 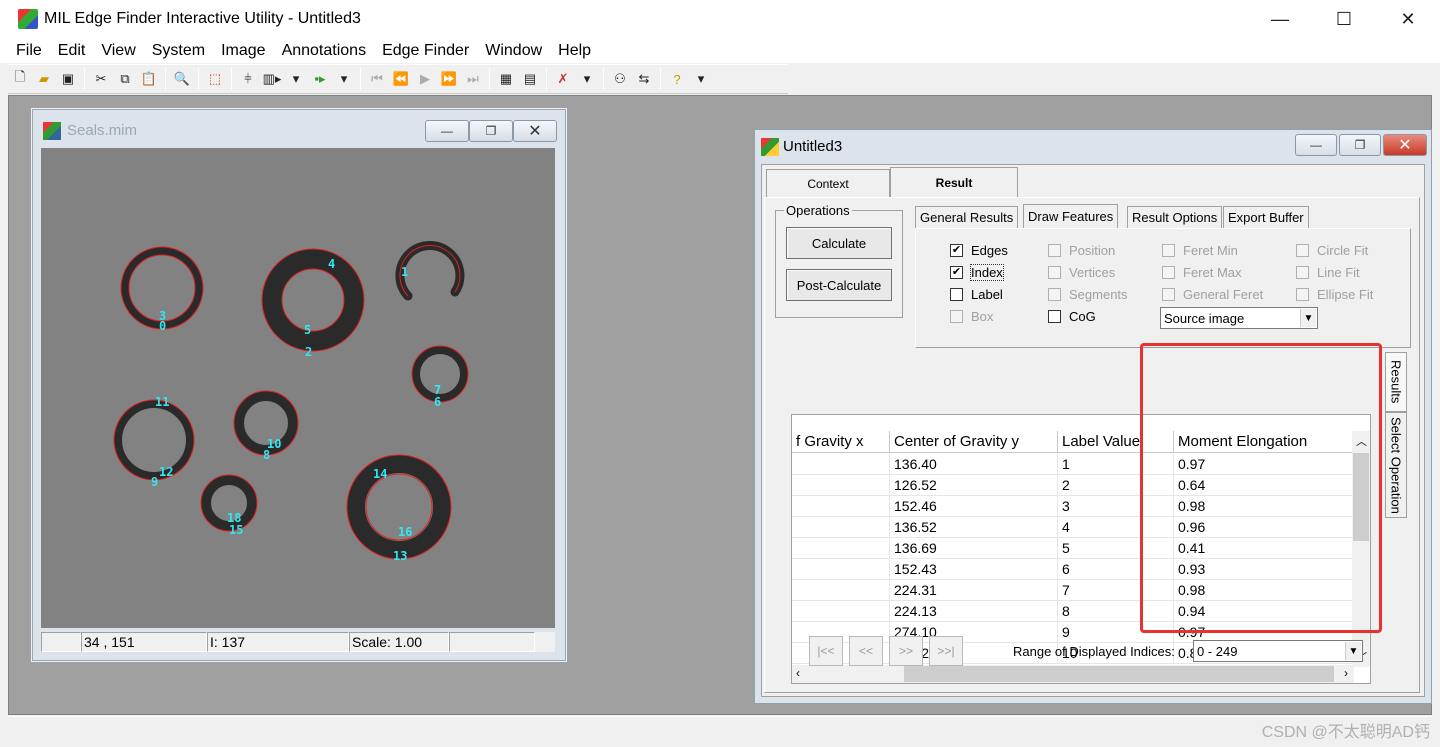 I want to click on post-calculate-button: Post-Calculate, so click(x=839, y=285).